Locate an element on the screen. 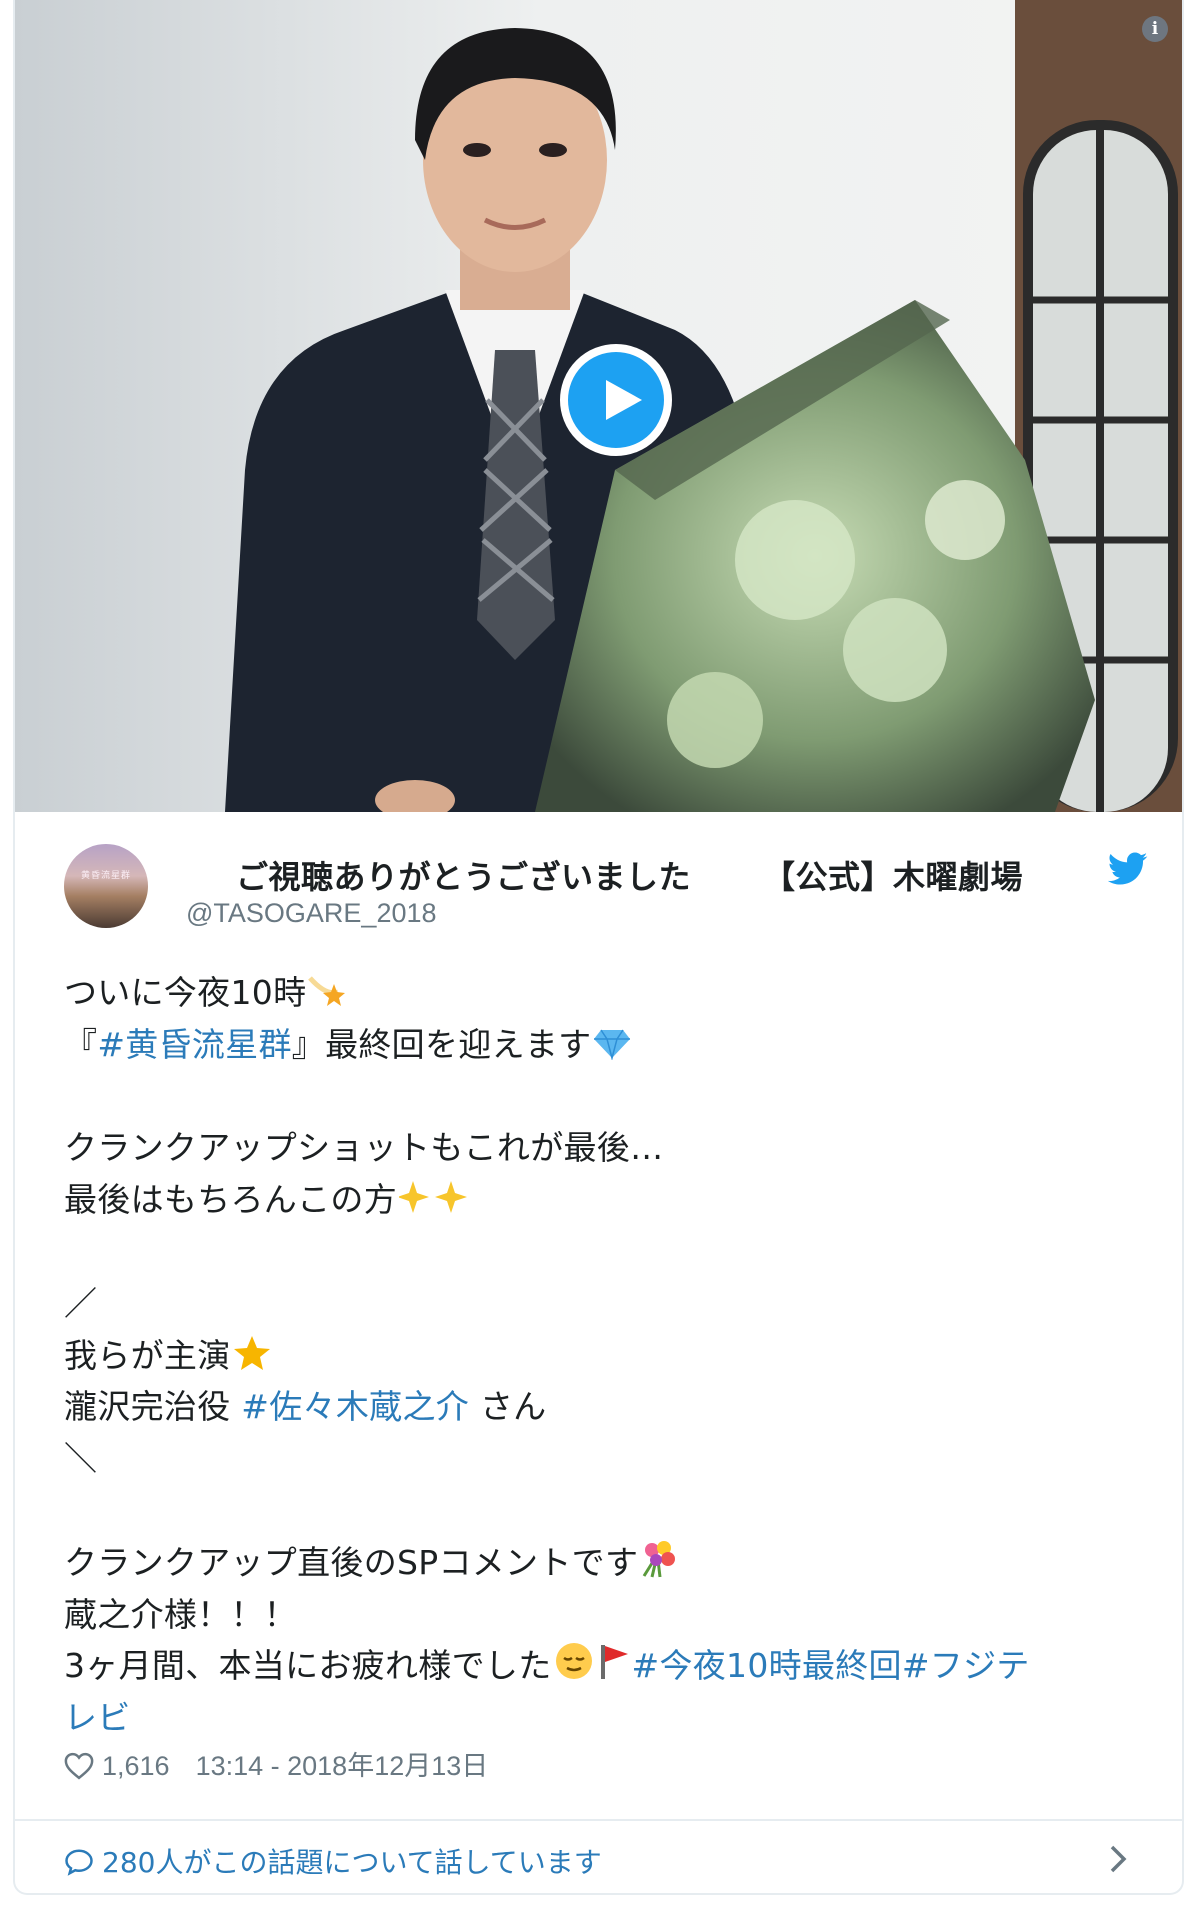 Image resolution: width=1200 pixels, height=1906 pixels. tweet-line: 『#黄昏流星群』最終回を迎えます is located at coordinates (609, 1045).